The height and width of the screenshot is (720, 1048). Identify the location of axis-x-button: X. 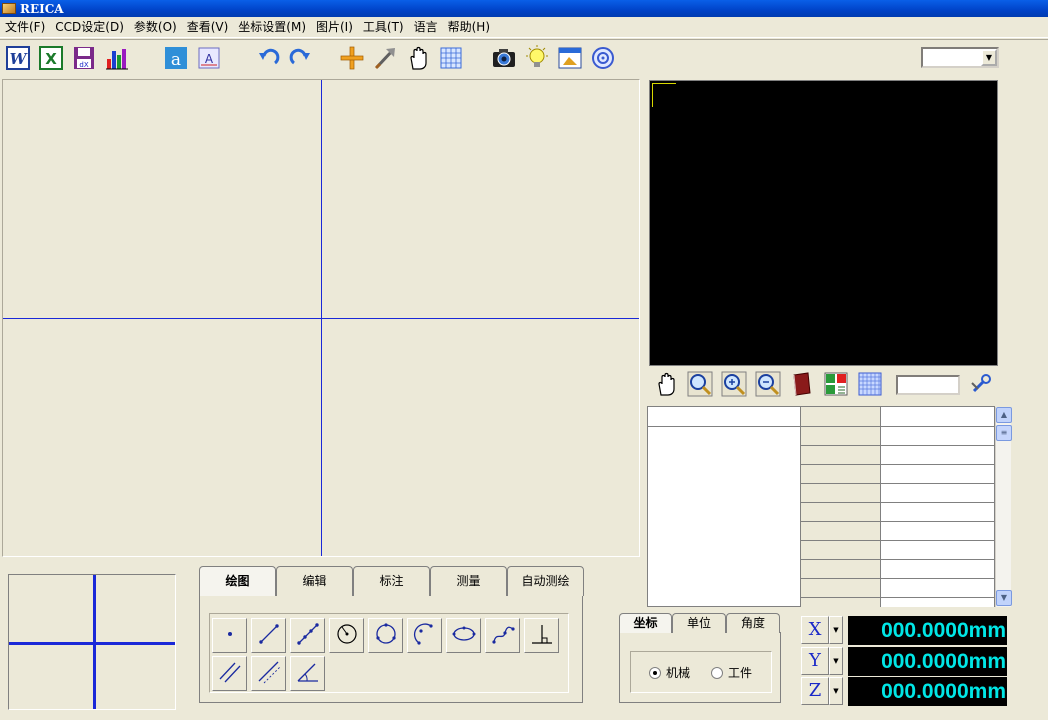
(815, 630).